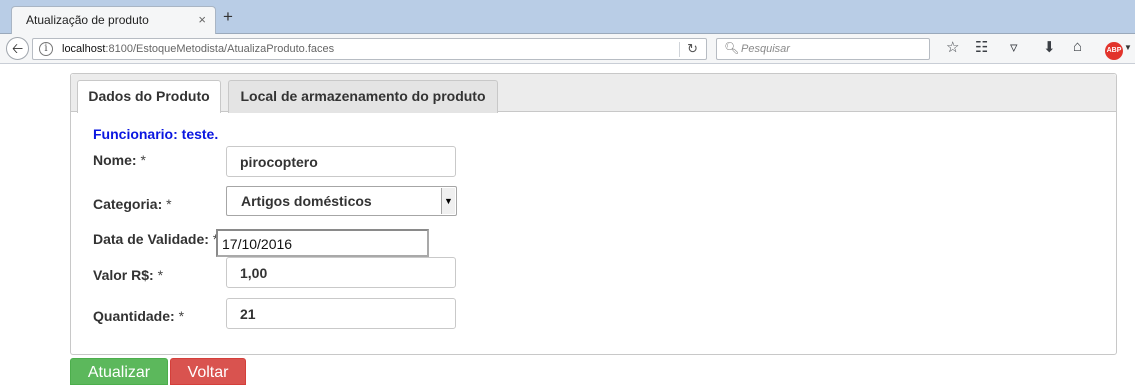  What do you see at coordinates (341, 161) in the screenshot?
I see `name-input: pirocoptero` at bounding box center [341, 161].